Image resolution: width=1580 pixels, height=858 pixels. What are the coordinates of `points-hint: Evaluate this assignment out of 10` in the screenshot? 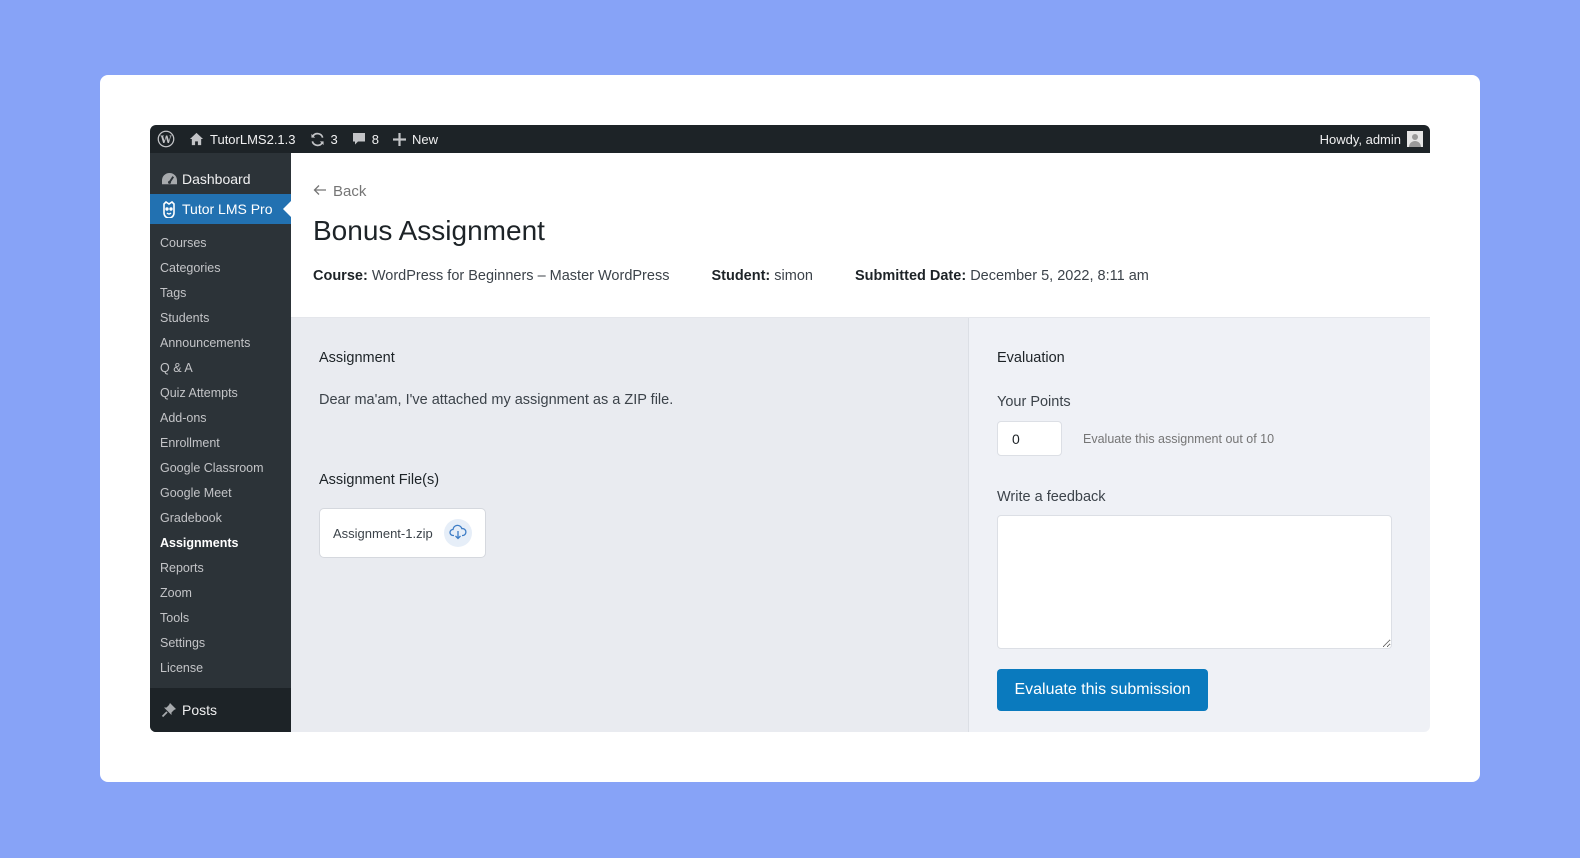 It's located at (1179, 438).